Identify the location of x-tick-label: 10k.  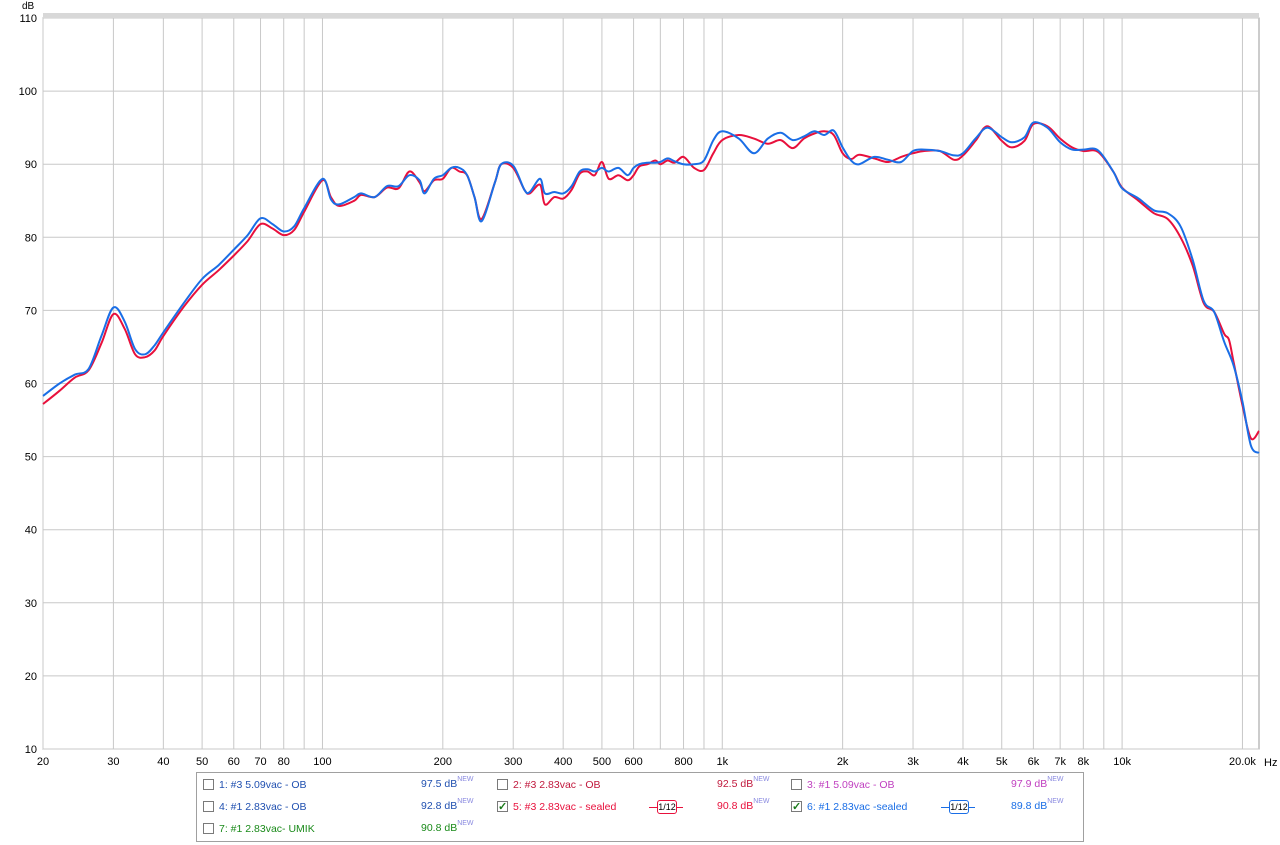
(1122, 762).